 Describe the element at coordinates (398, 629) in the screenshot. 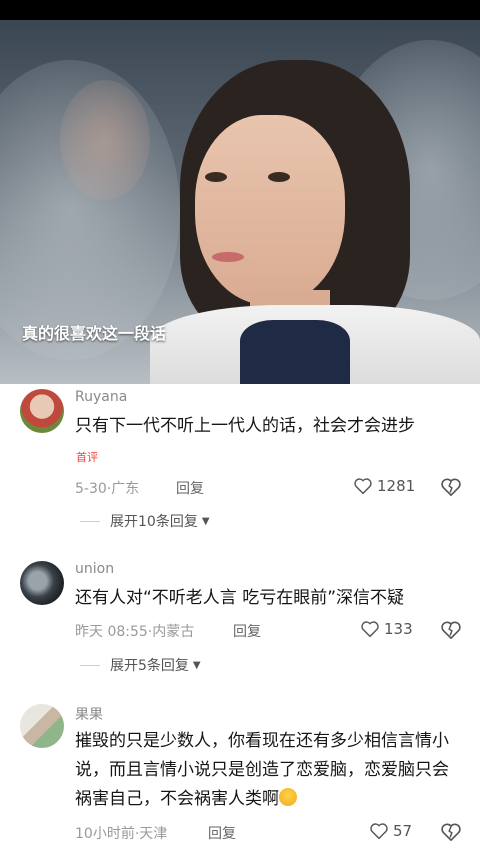

I see `like-count: 133` at that location.